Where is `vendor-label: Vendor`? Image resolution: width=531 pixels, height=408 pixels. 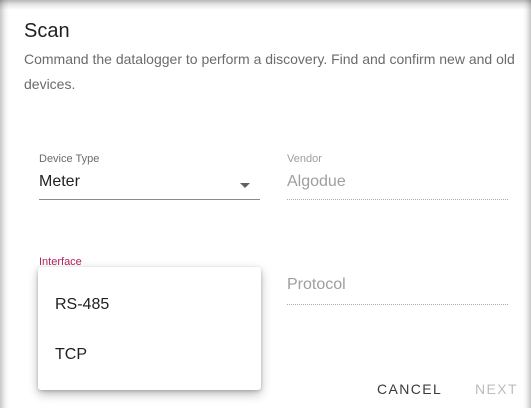
vendor-label: Vendor is located at coordinates (304, 159).